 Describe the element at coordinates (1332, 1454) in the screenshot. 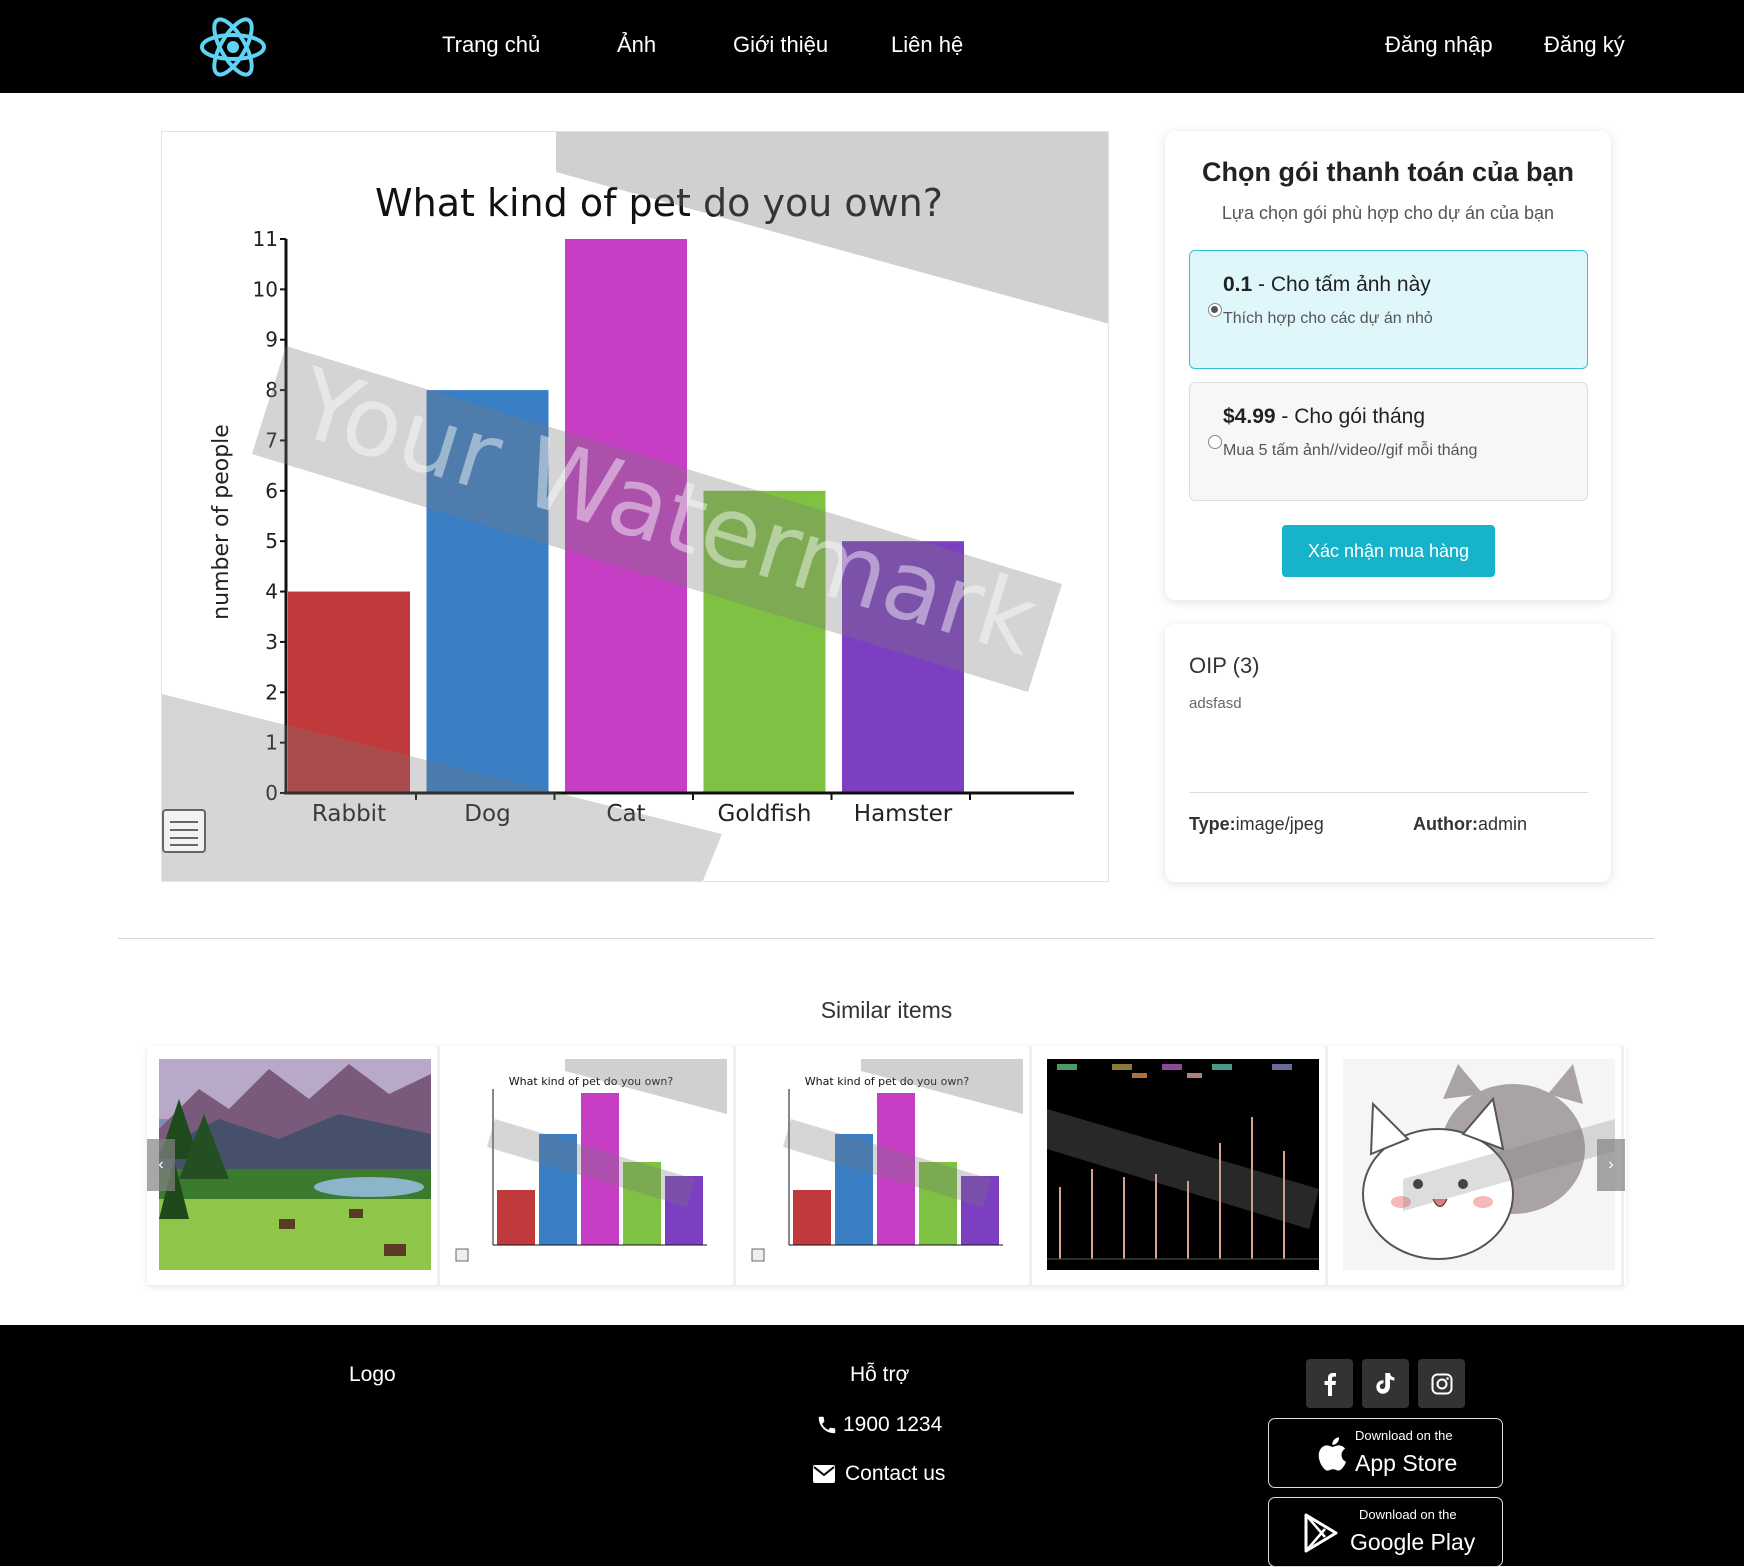

I see `apple-icon` at that location.